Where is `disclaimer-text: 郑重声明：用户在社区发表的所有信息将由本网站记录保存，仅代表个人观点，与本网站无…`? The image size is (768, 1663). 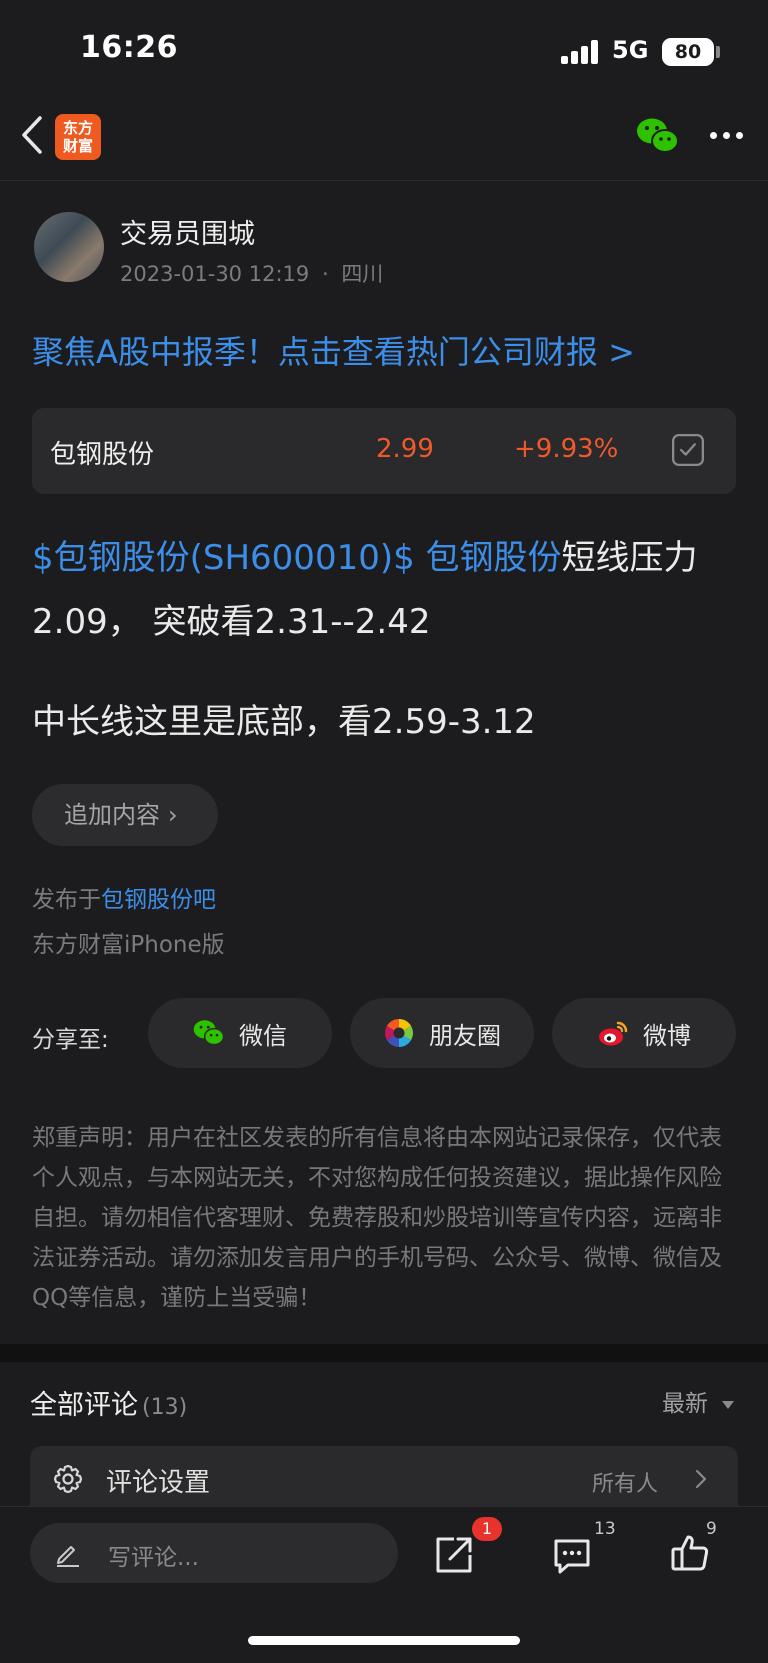 disclaimer-text: 郑重声明：用户在社区发表的所有信息将由本网站记录保存，仅代表个人观点，与本网站无… is located at coordinates (377, 1218).